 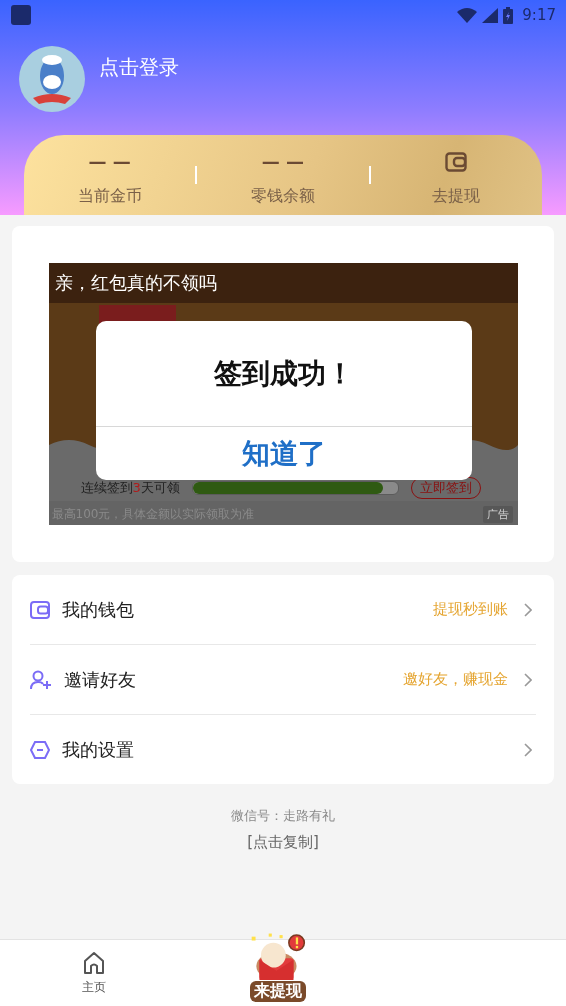 I want to click on battery-icon, so click(x=508, y=15).